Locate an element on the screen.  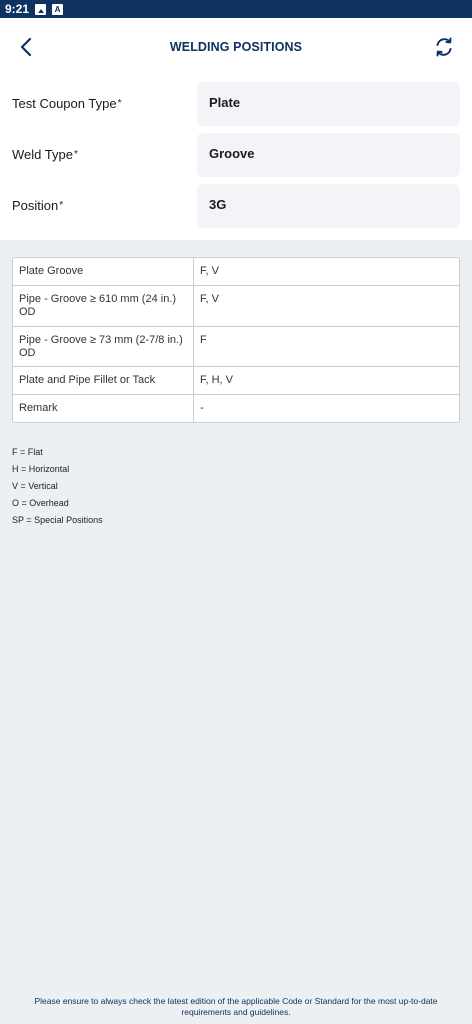
test-coupon-type-field: Plate is located at coordinates (328, 104).